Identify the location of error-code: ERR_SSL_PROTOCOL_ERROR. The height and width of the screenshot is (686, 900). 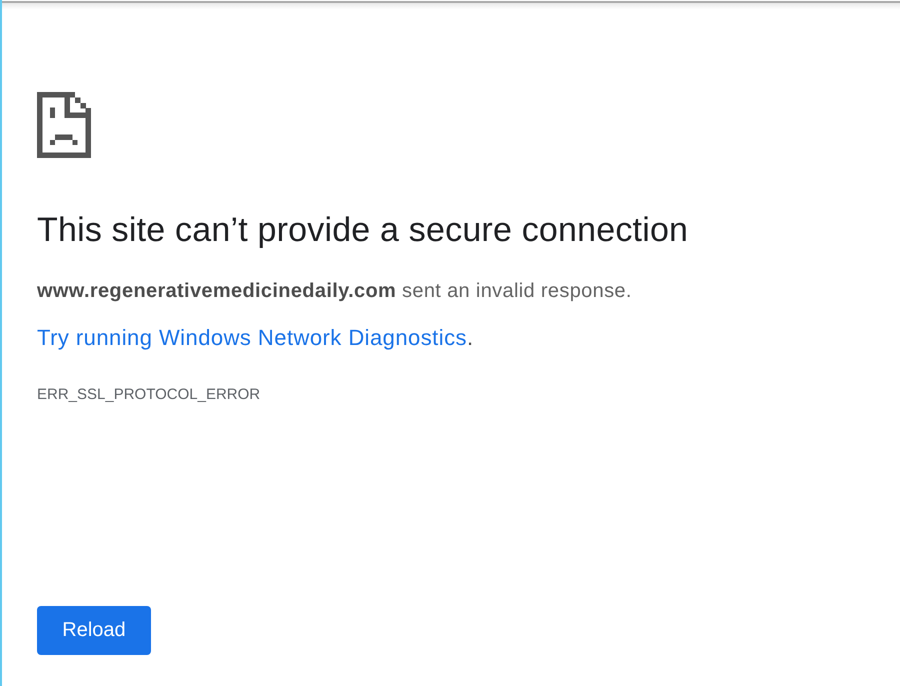
(148, 395).